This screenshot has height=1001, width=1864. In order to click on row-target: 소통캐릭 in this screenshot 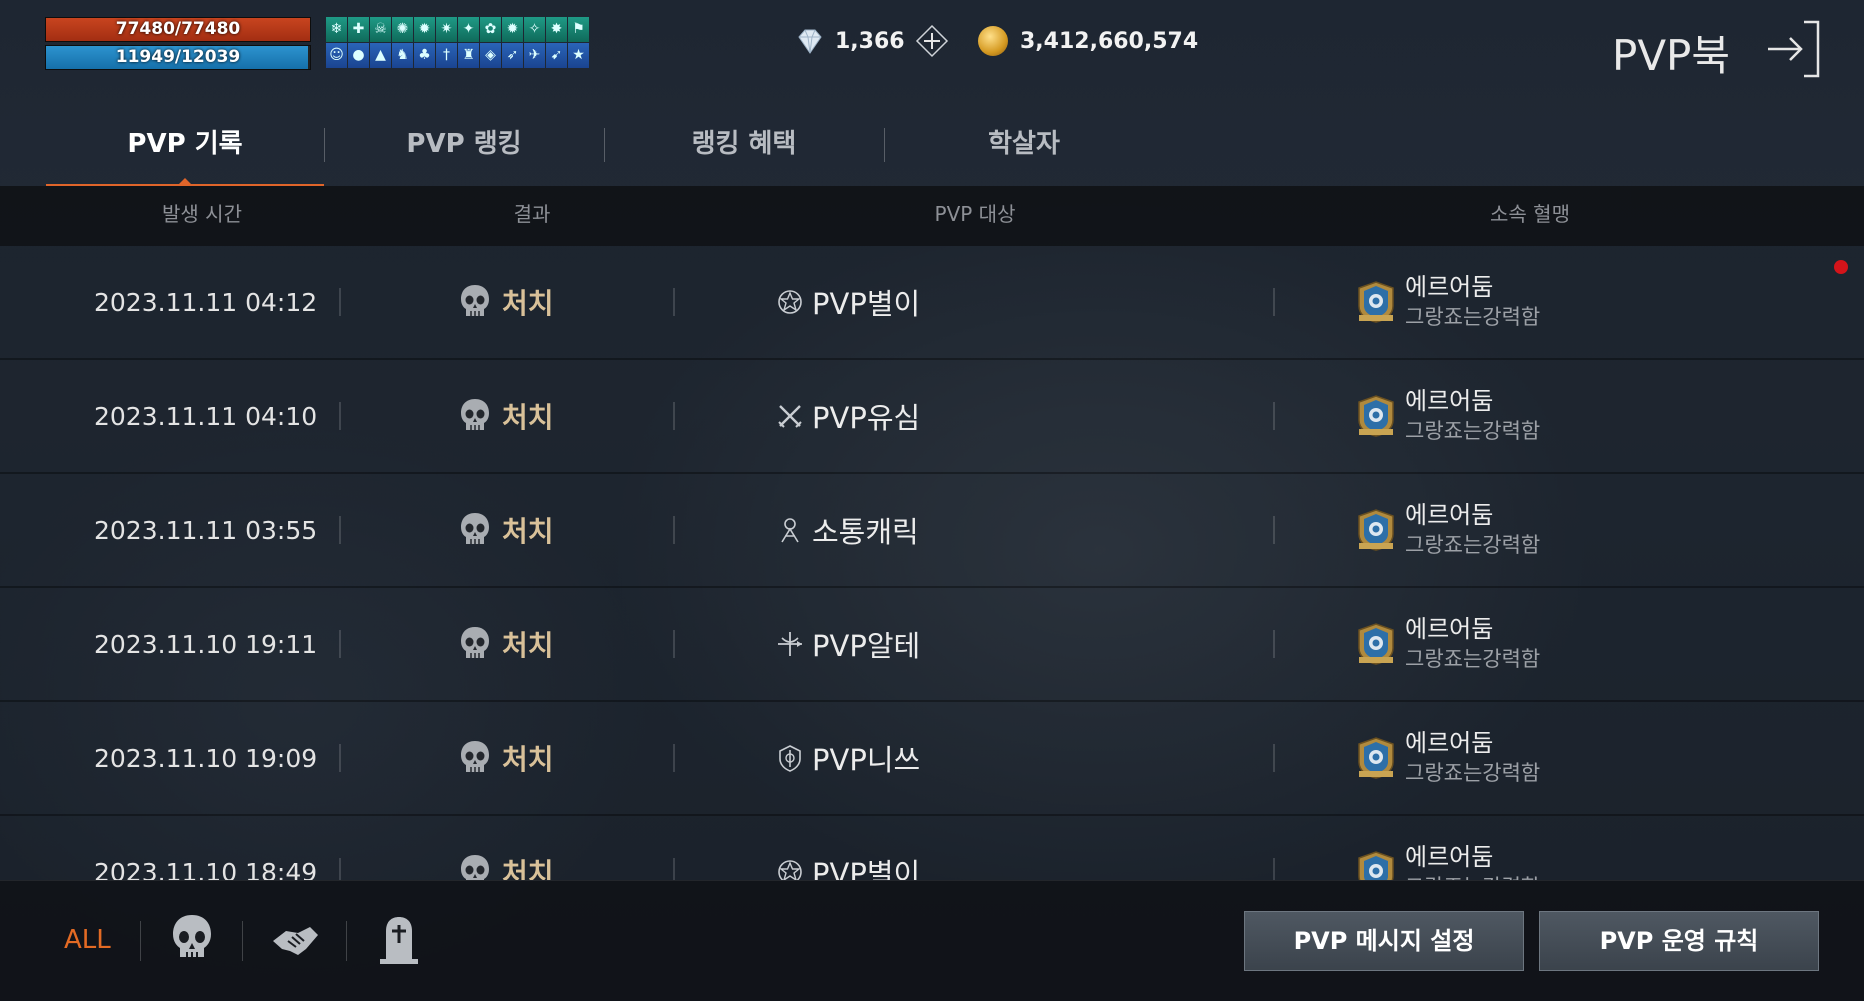, I will do `click(847, 530)`.